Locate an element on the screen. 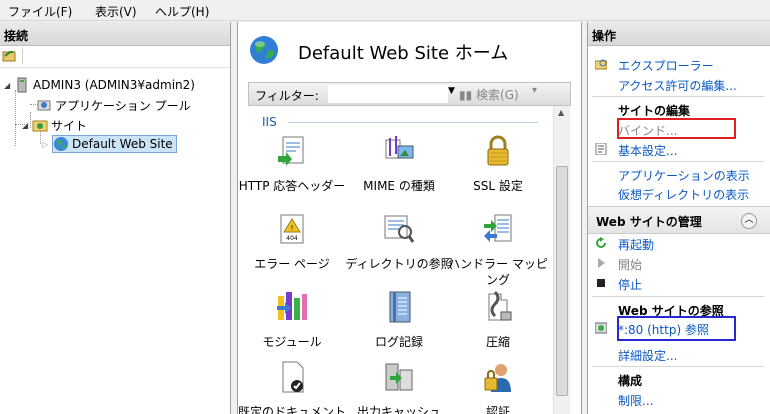  feature-label: 既定のドキュメント is located at coordinates (292, 409).